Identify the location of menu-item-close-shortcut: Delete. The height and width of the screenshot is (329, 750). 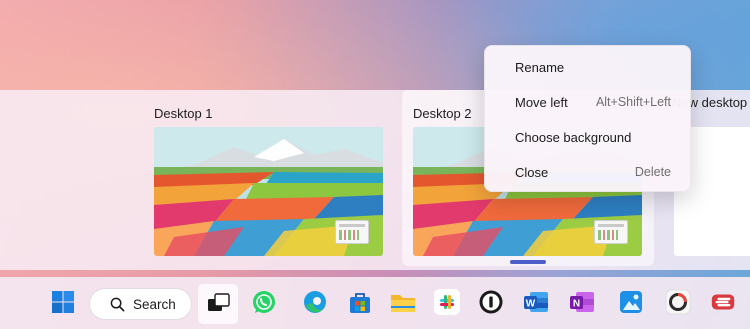
(652, 172).